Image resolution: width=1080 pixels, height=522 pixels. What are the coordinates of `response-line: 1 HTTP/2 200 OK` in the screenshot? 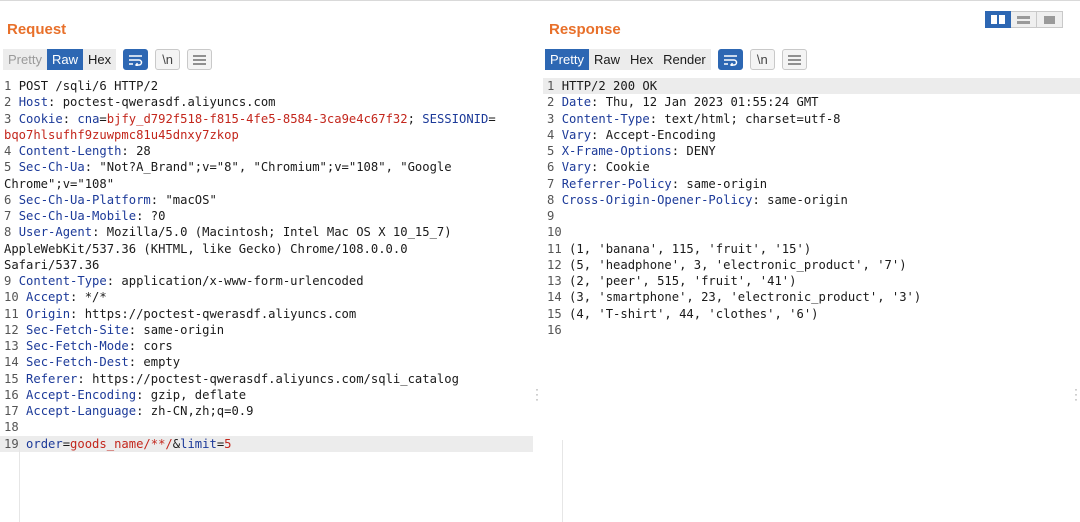 It's located at (811, 86).